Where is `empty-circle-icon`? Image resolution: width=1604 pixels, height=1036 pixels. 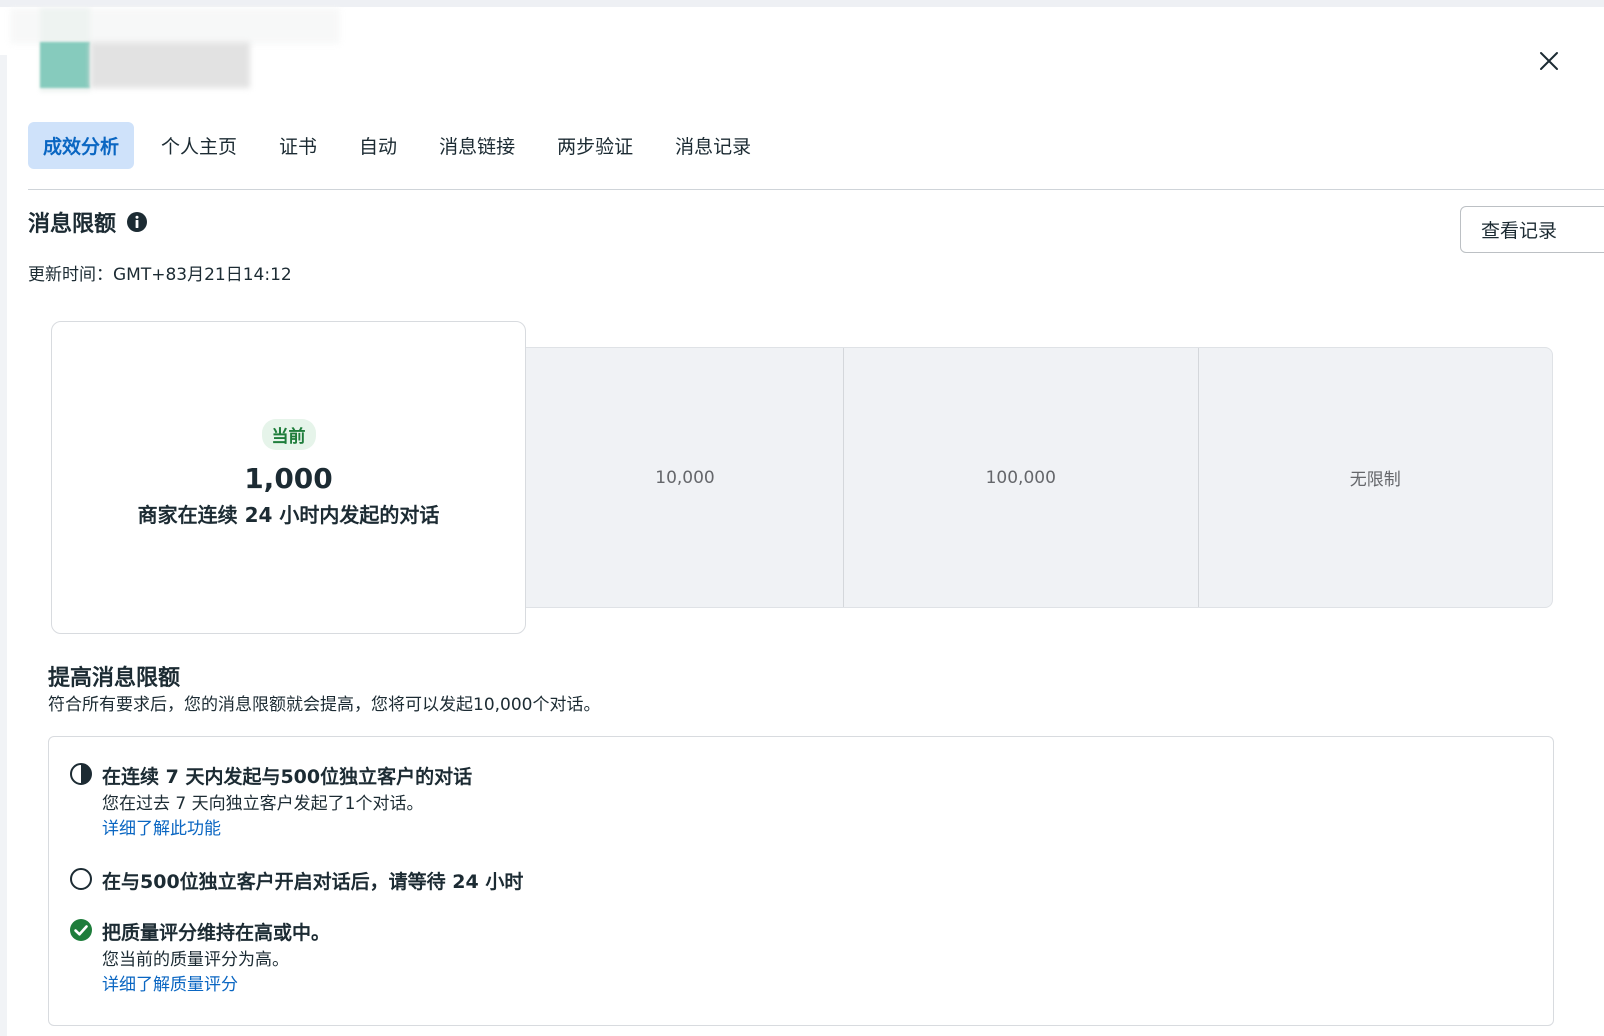
empty-circle-icon is located at coordinates (81, 879).